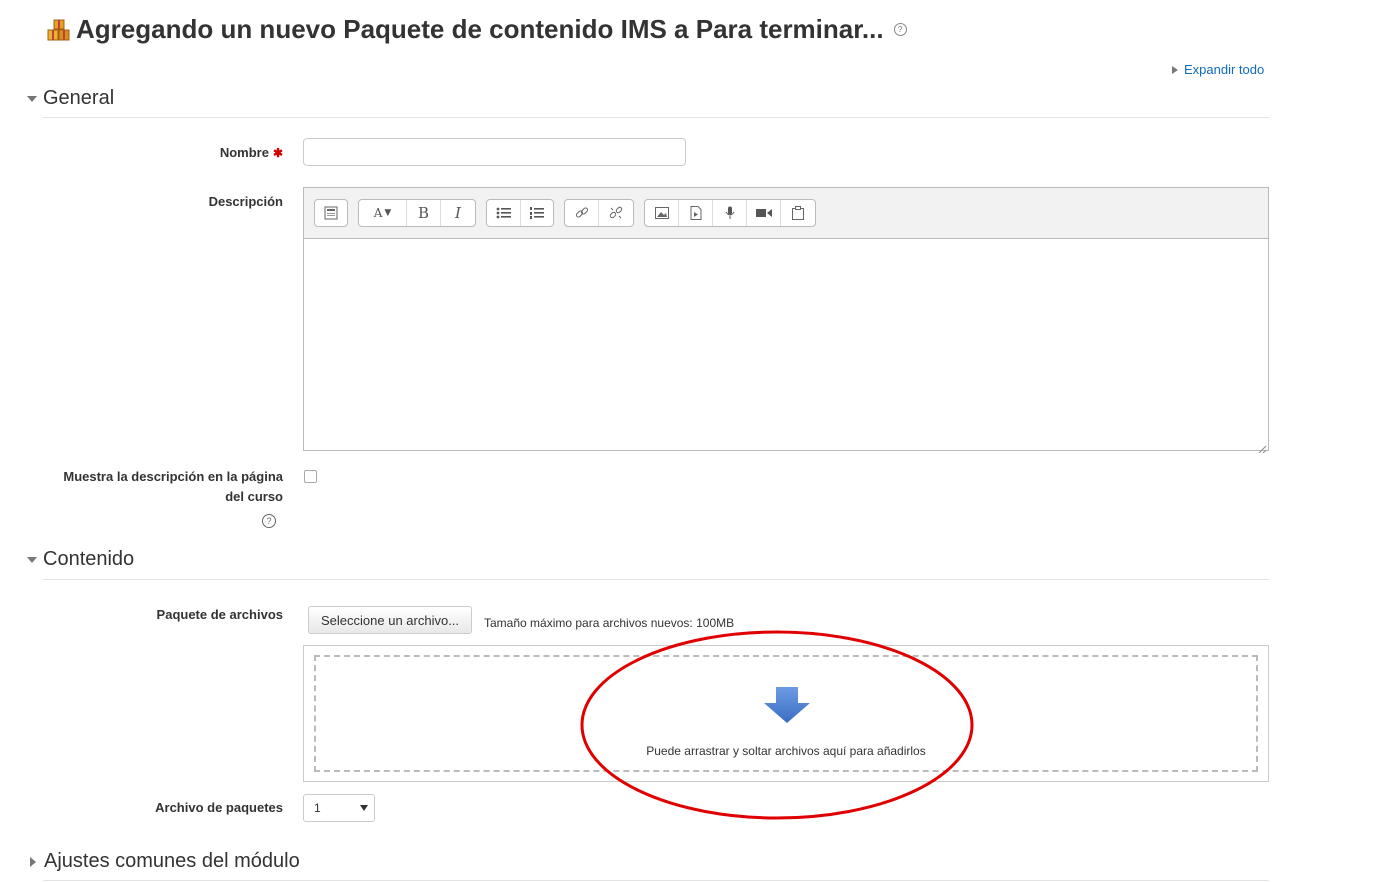 The height and width of the screenshot is (882, 1380). Describe the element at coordinates (219, 807) in the screenshot. I see `packages-label: Archivo de paquetes` at that location.